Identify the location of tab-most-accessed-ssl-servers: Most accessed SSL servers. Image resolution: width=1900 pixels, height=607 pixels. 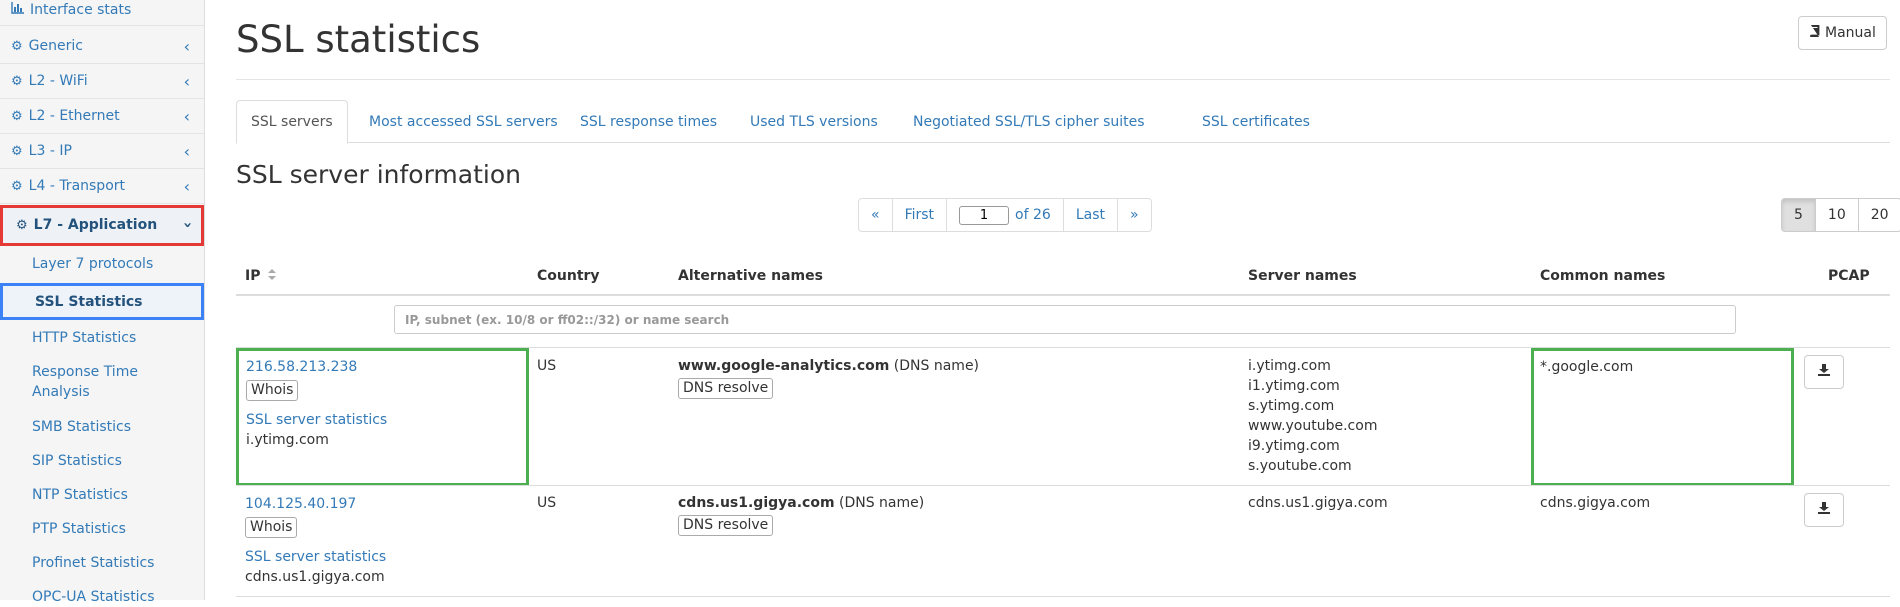
(463, 121).